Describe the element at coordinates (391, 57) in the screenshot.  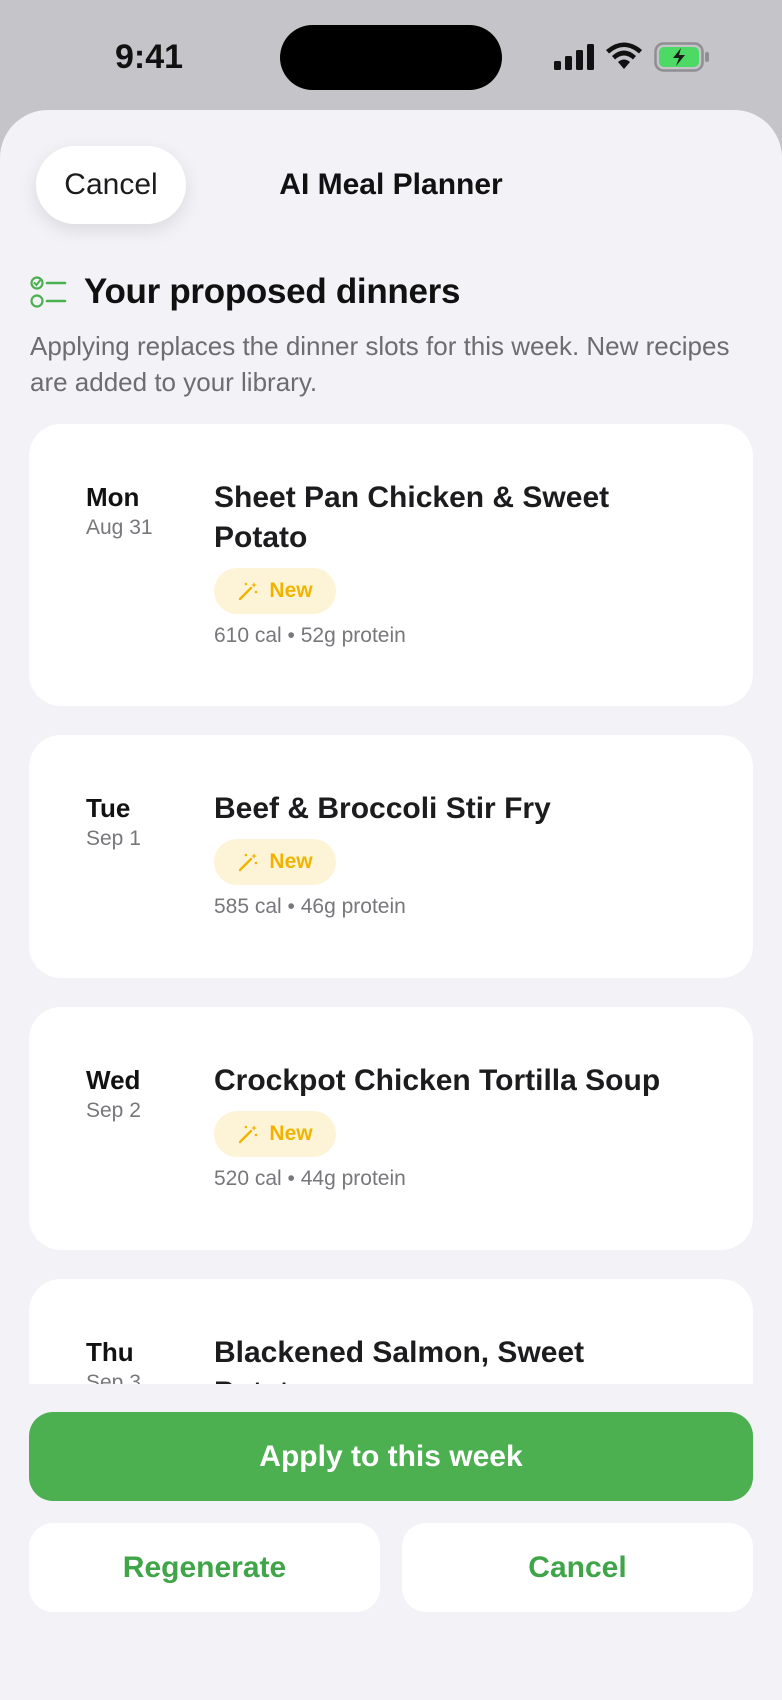
I see `dynamic-island` at that location.